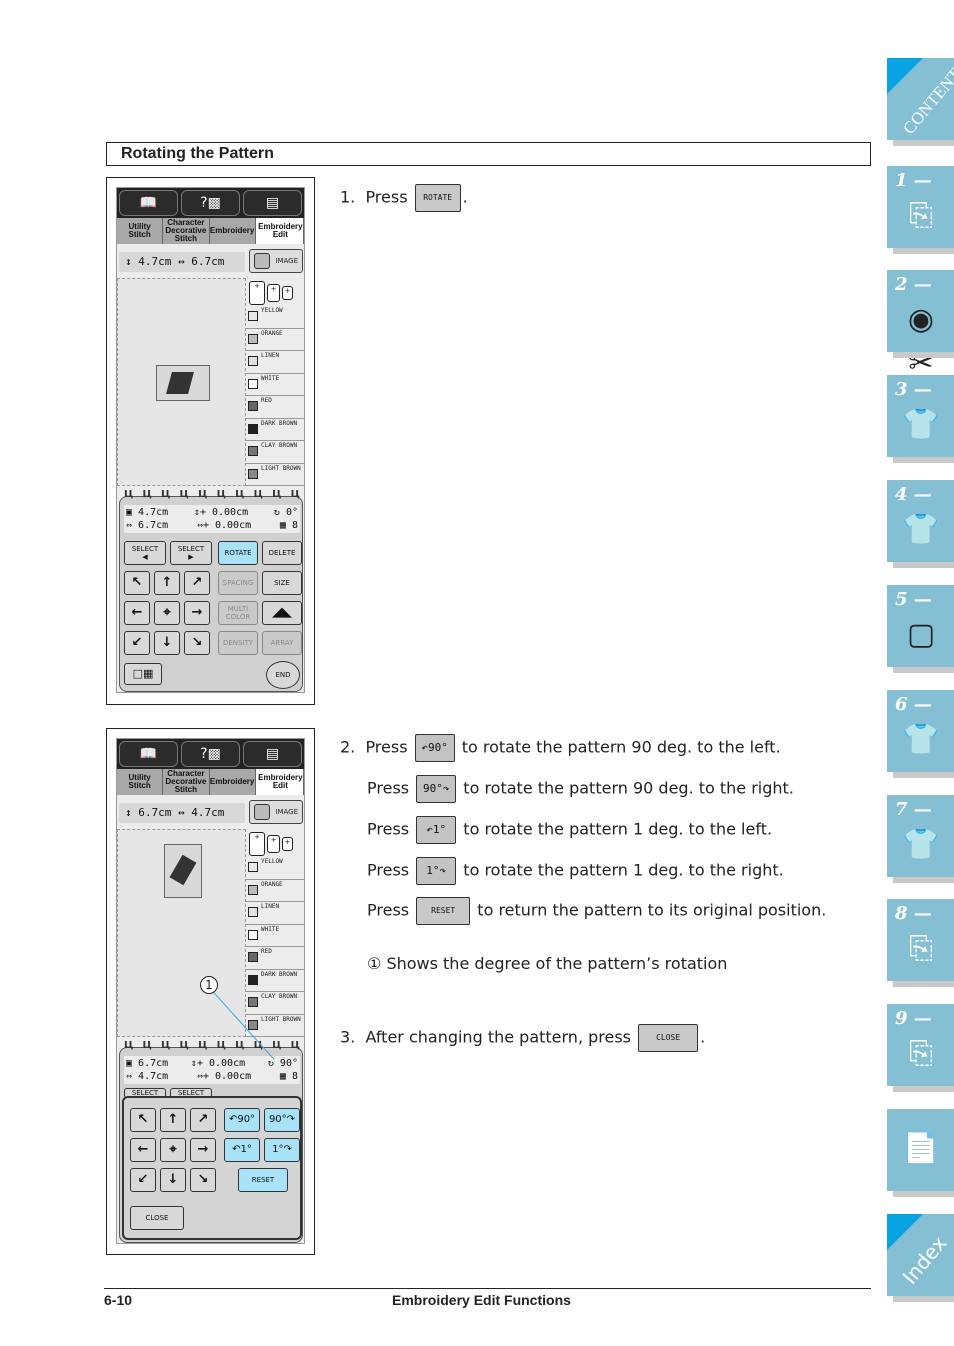  I want to click on rotate-right-90-button: 90°↷, so click(282, 1120).